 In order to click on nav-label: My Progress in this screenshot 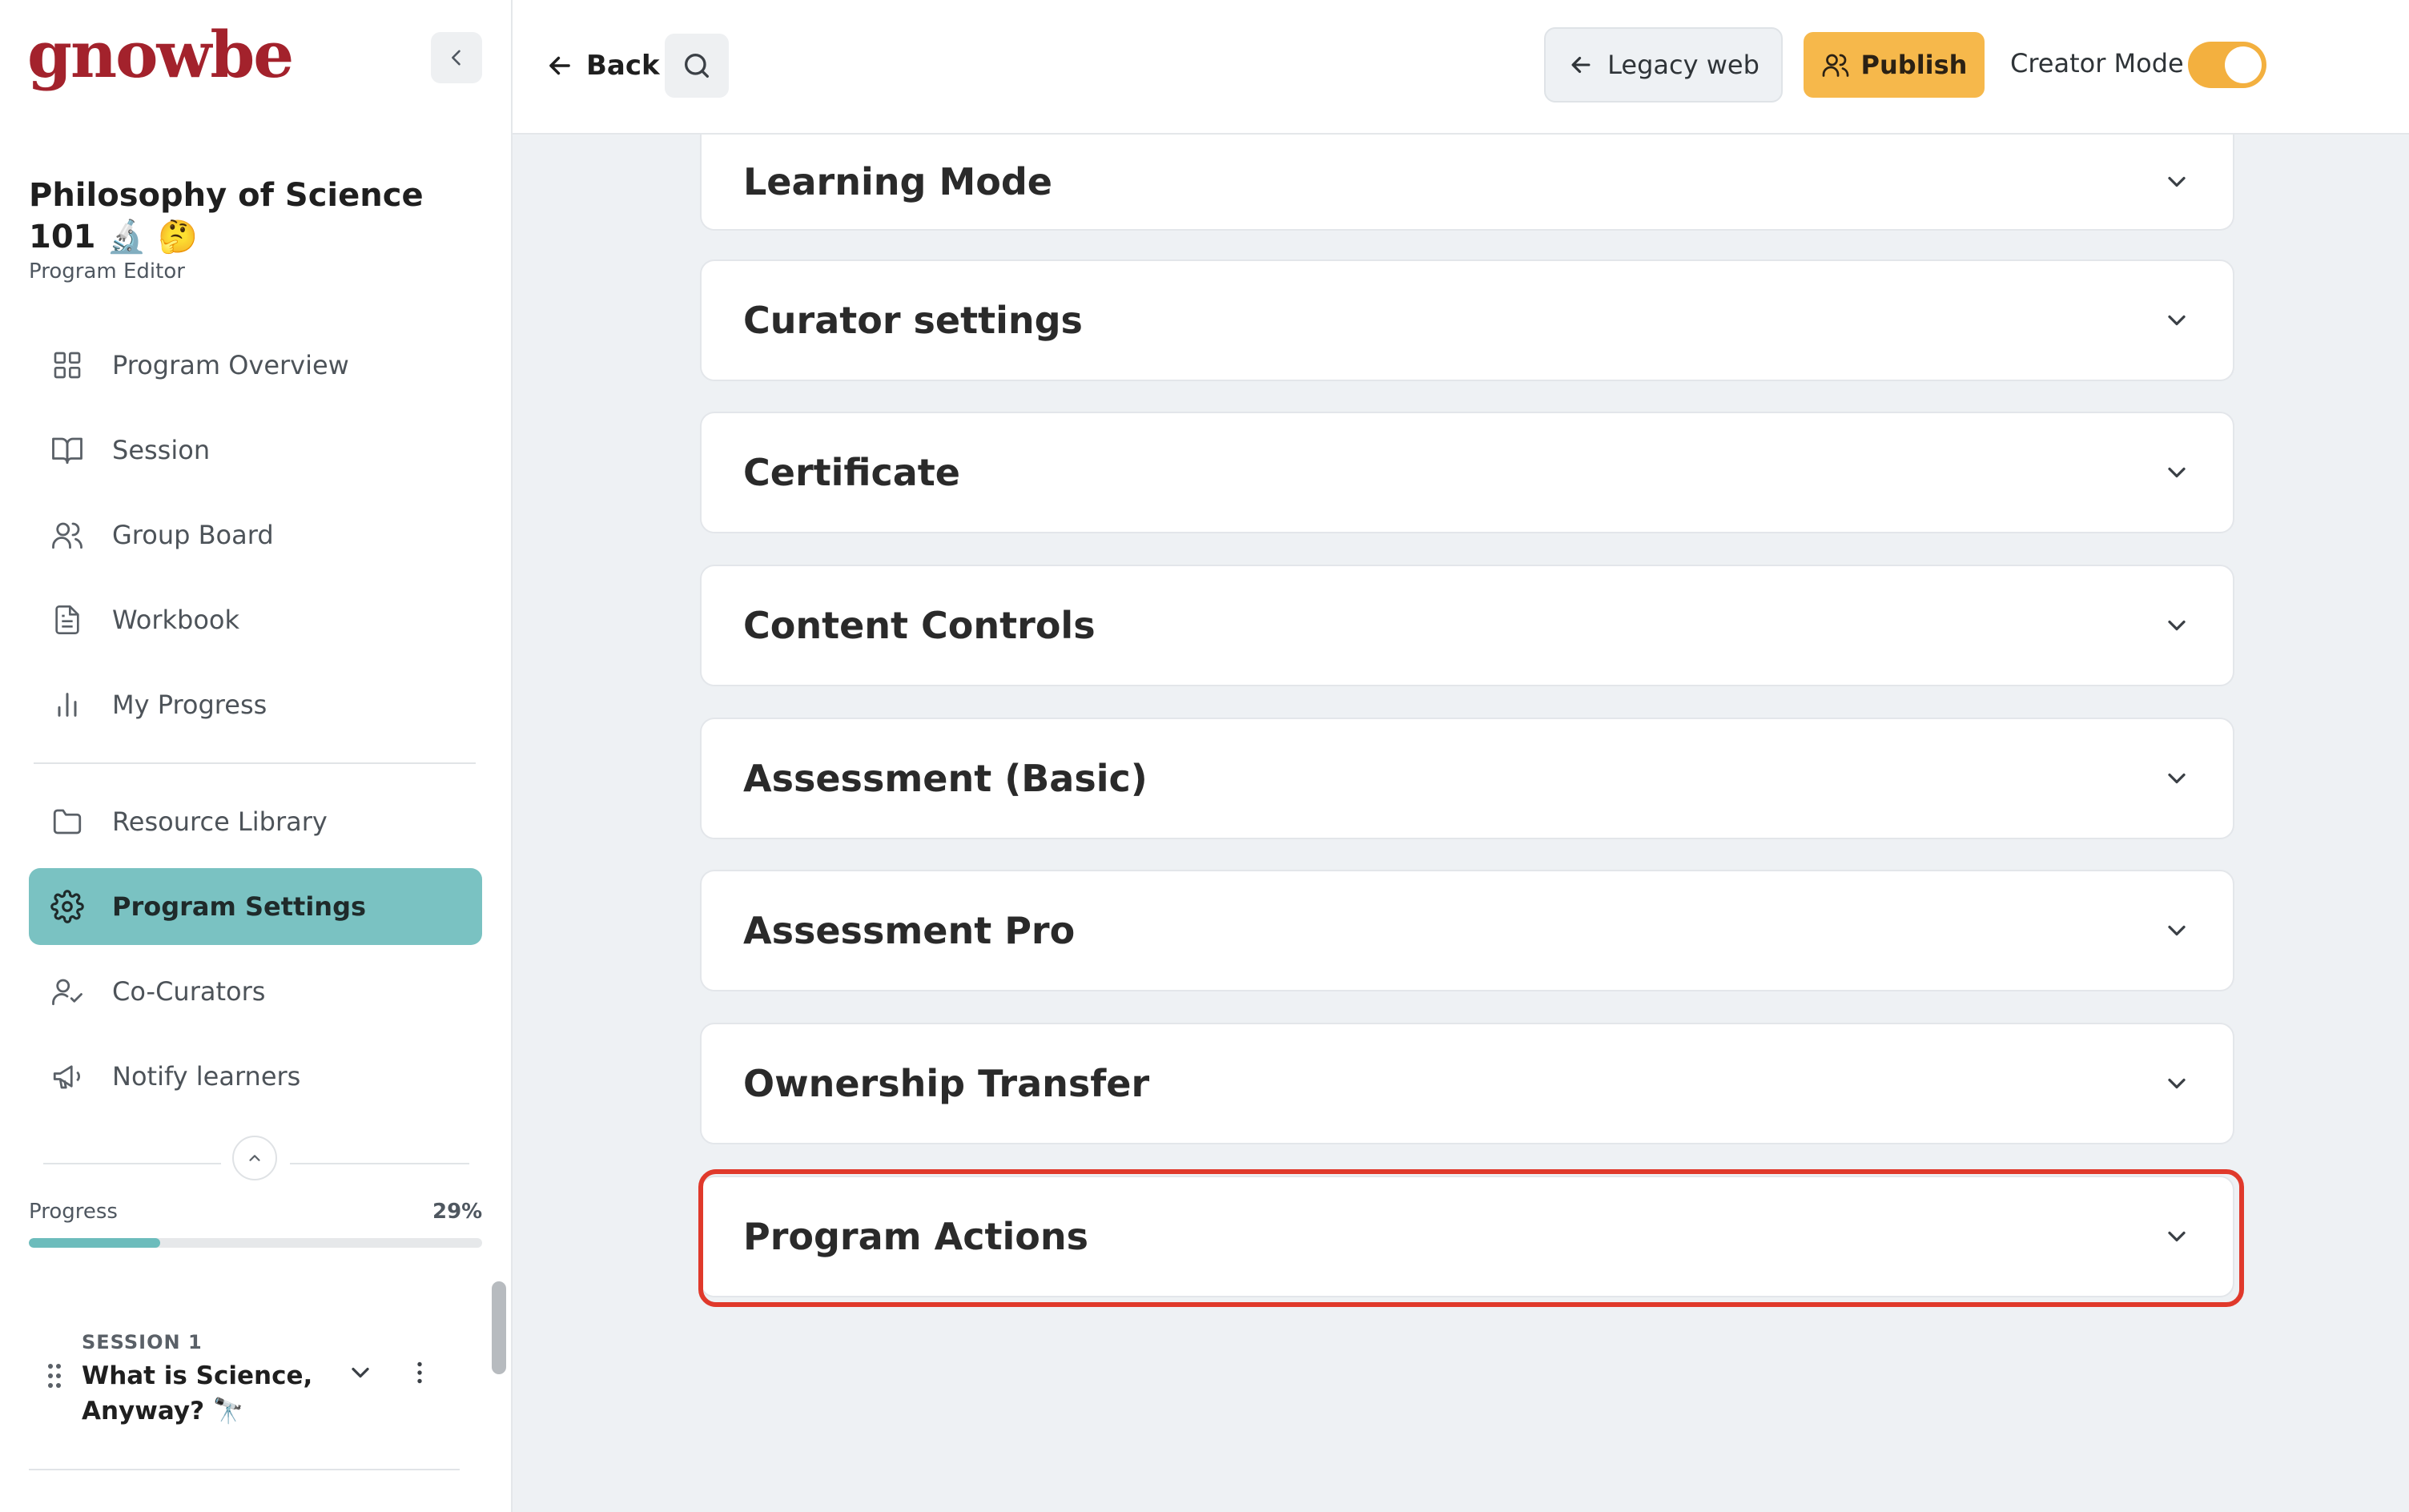, I will do `click(190, 705)`.